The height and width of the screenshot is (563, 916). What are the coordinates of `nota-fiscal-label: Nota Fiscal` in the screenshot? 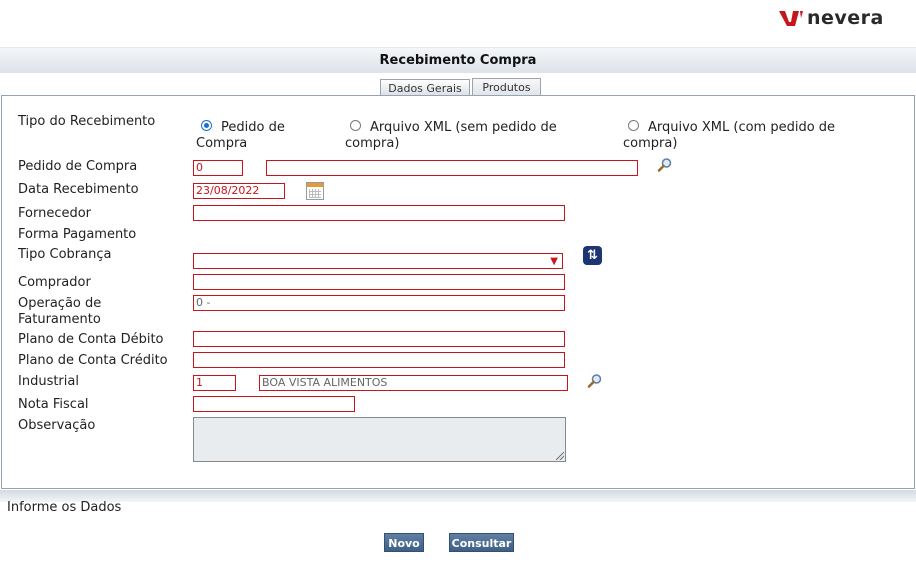 It's located at (53, 404).